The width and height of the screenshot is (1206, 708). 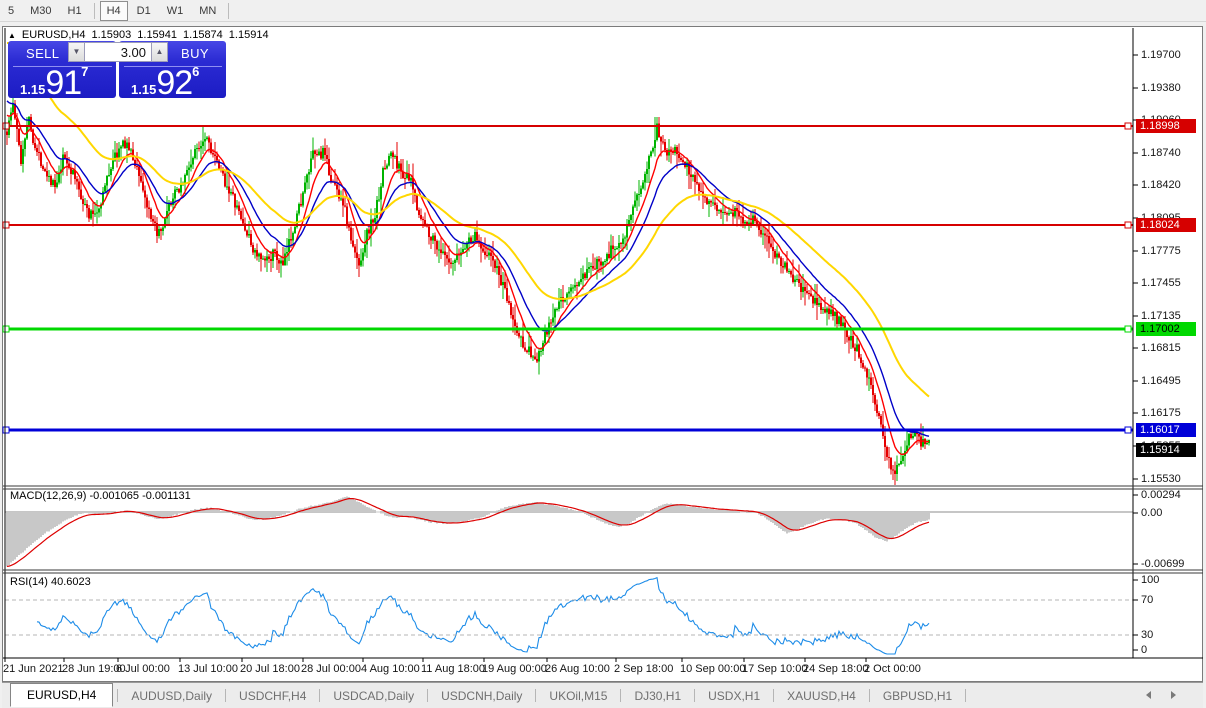 I want to click on volume-decrease-button: ▼, so click(x=76, y=52).